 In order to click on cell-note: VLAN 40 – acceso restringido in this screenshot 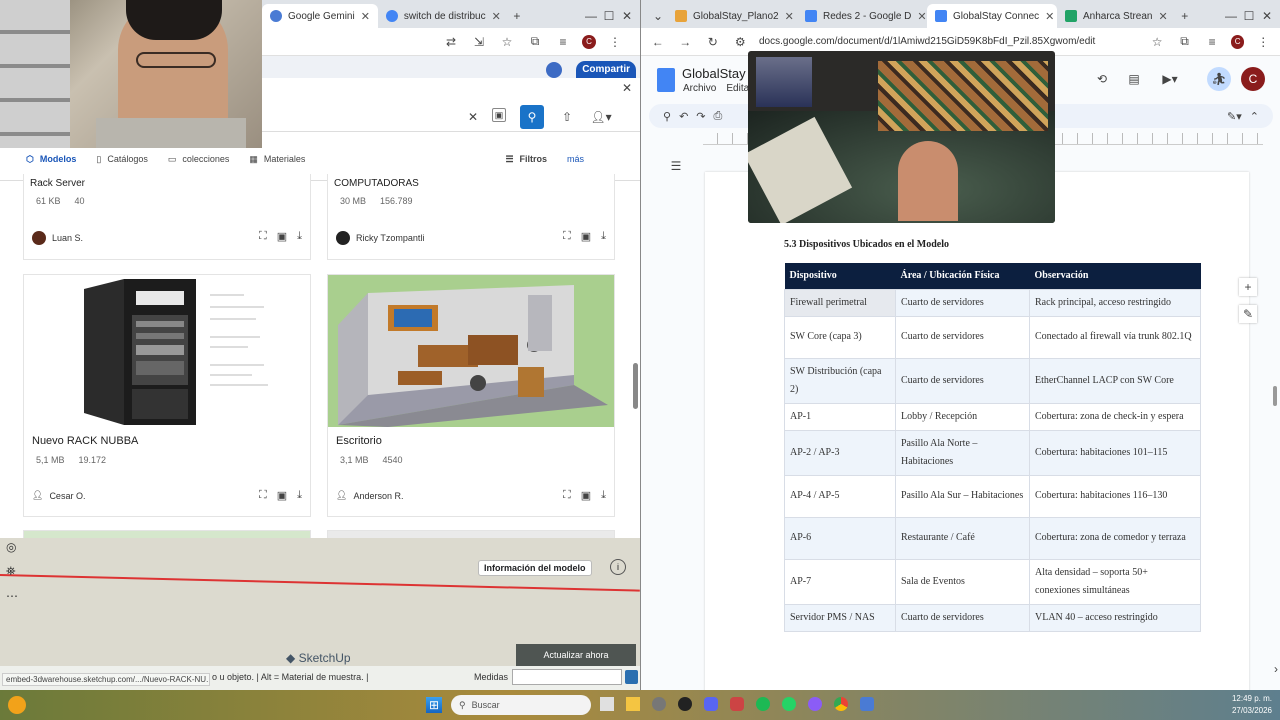, I will do `click(1115, 617)`.